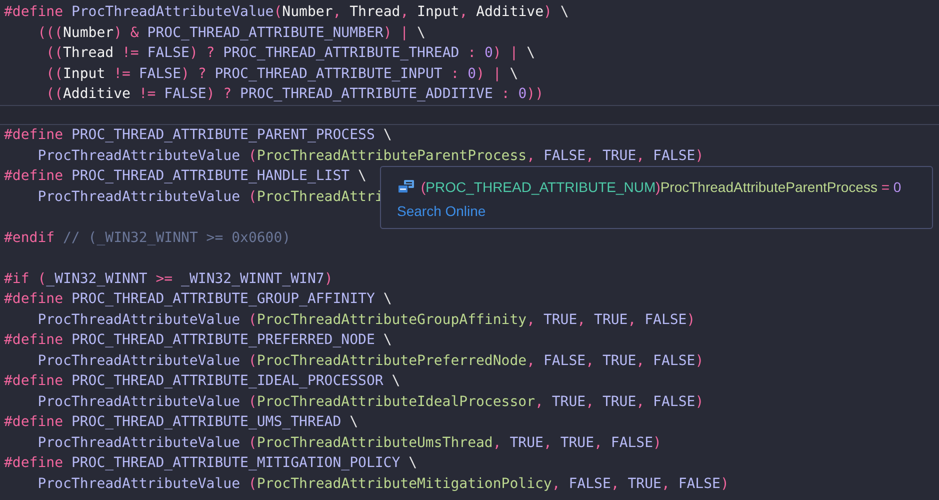 The height and width of the screenshot is (500, 939). I want to click on code-line: #define ProcThreadAttributeValue(Number, Thread, Input, Additive) \, so click(286, 12).